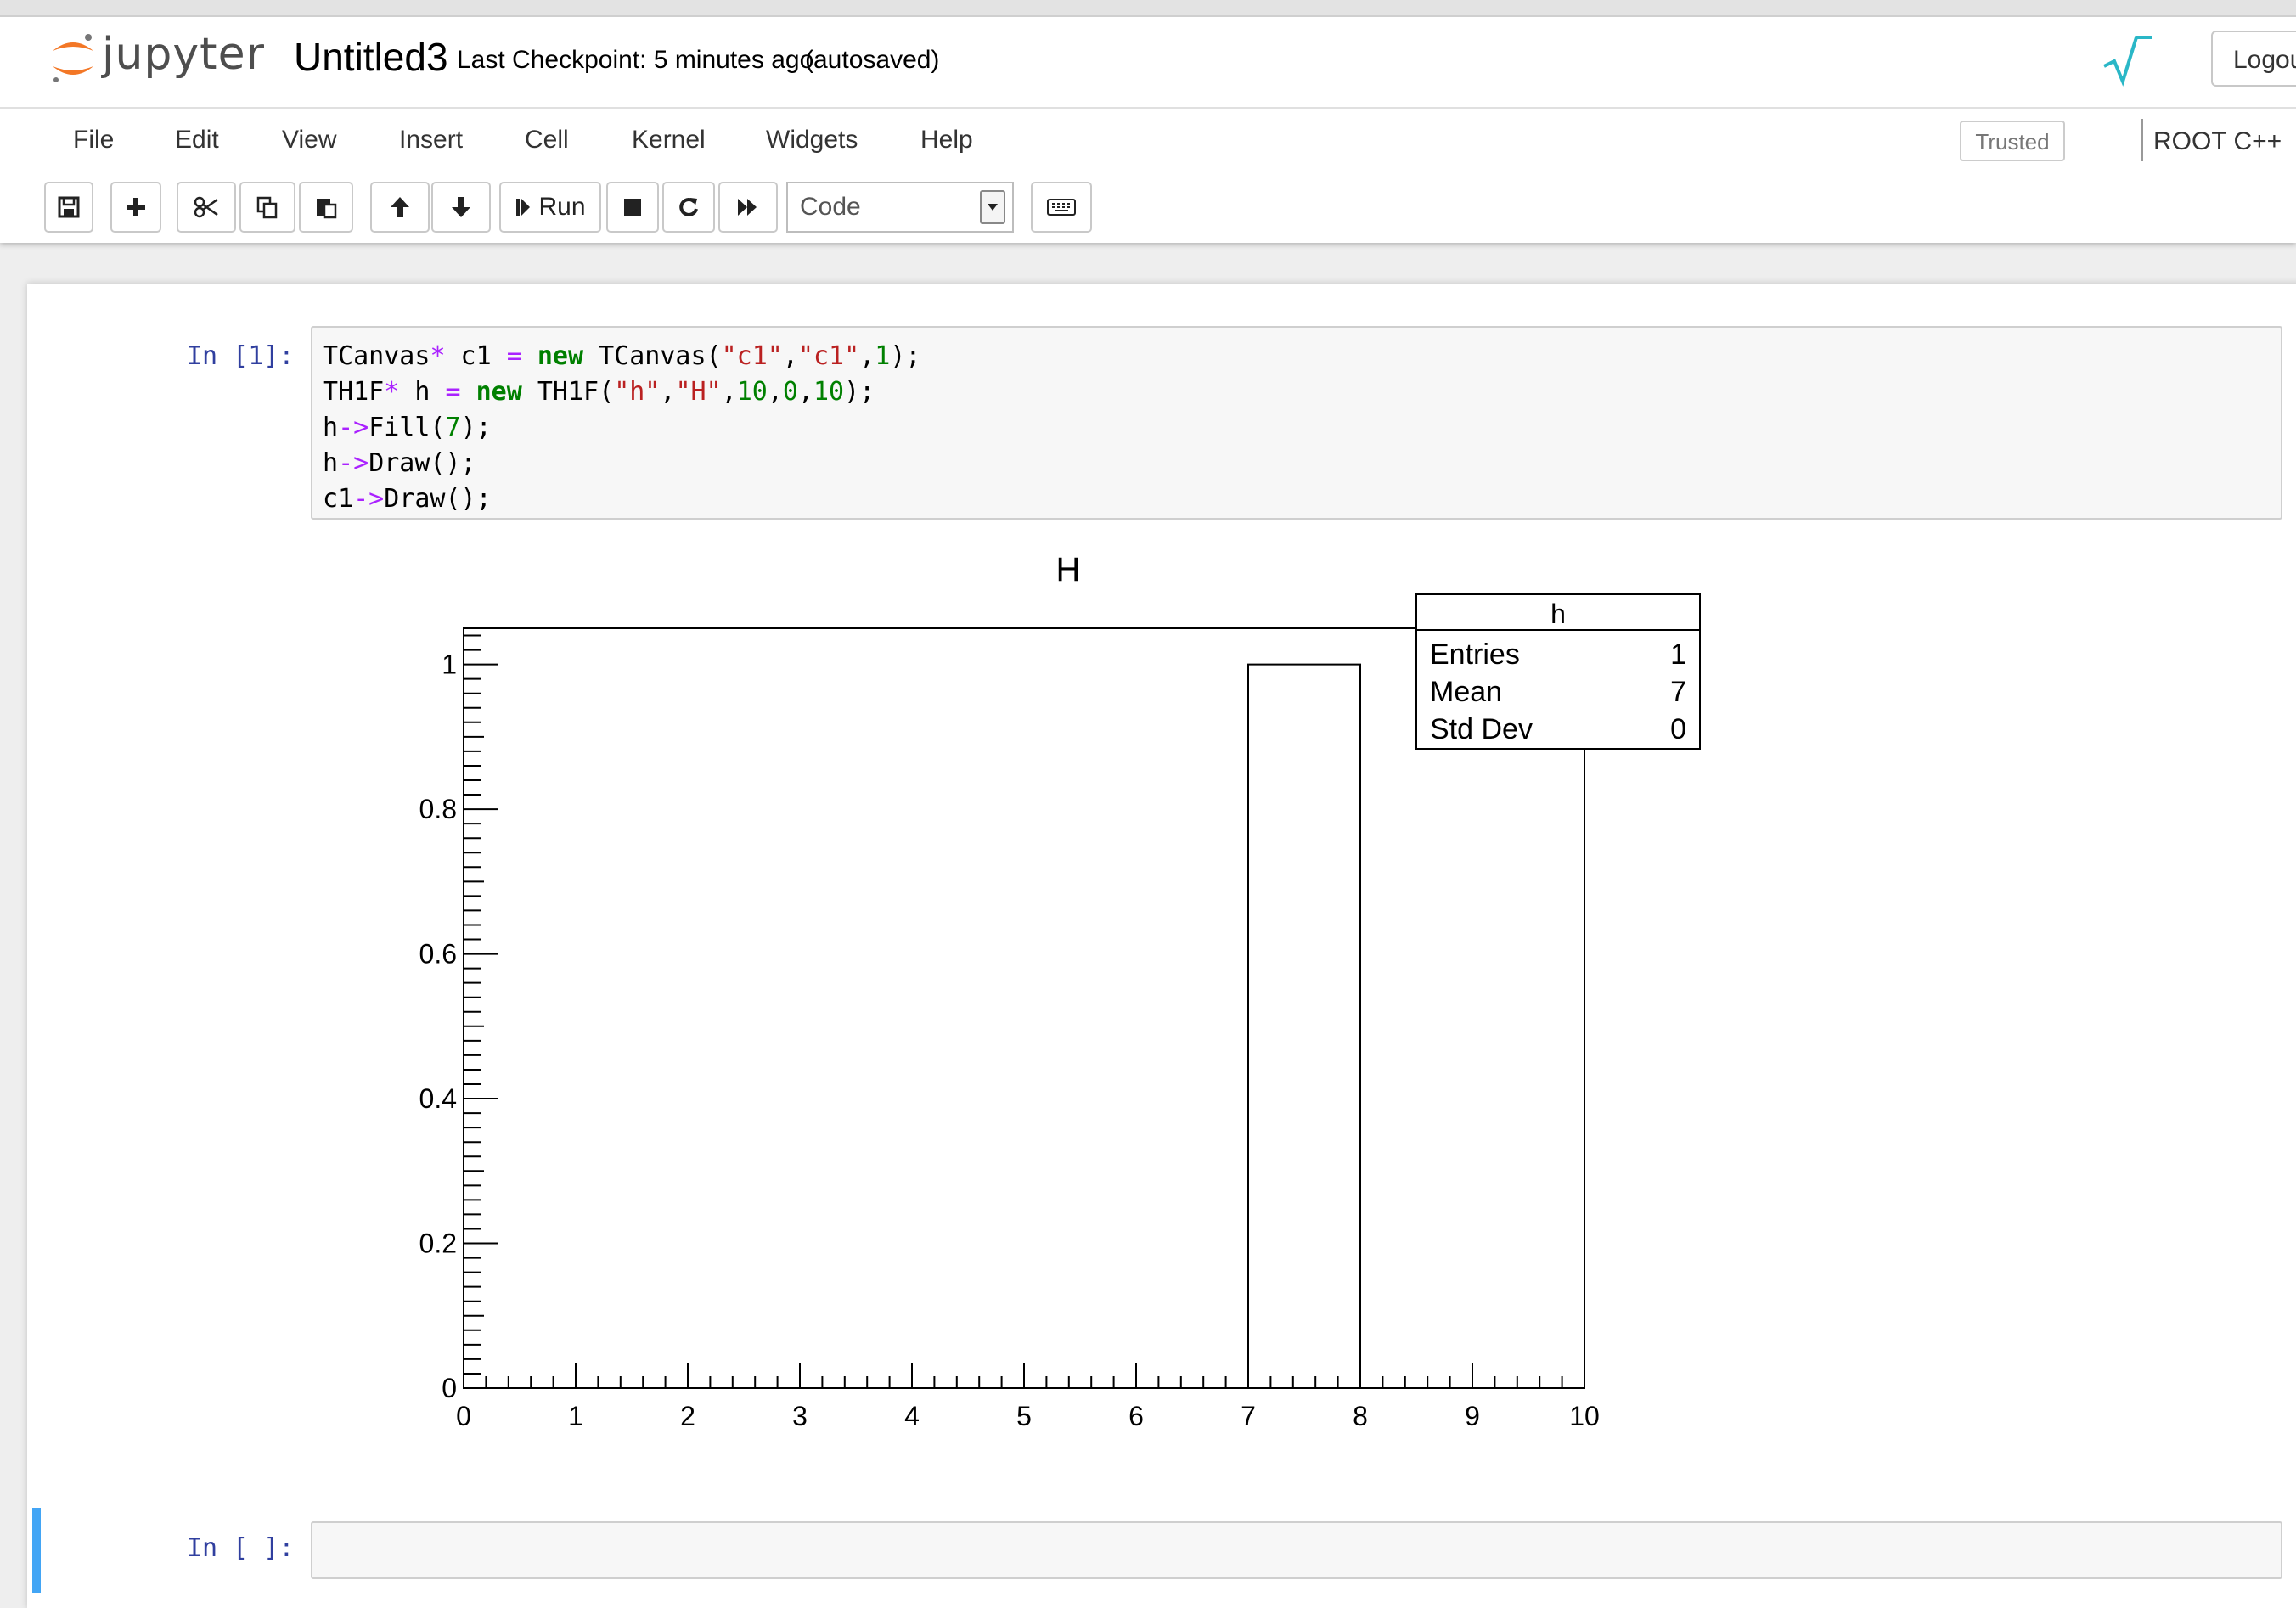  Describe the element at coordinates (1472, 1416) in the screenshot. I see `x-tick-label: 9` at that location.